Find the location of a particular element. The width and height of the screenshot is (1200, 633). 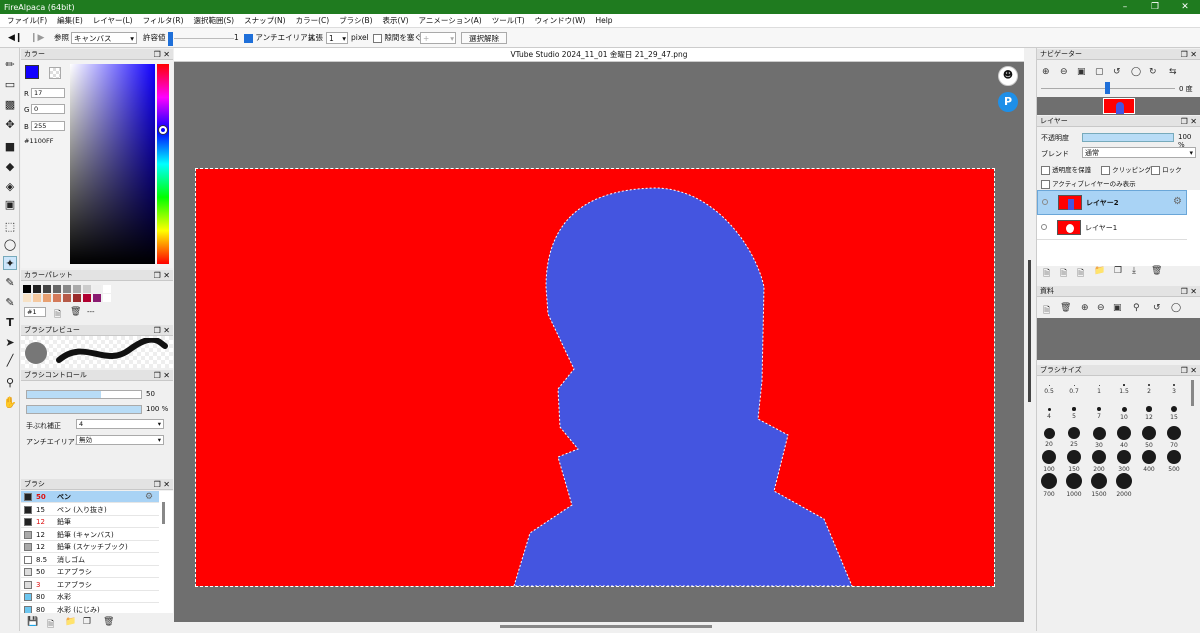

gap-toggle: 隙間を塞ぐ is located at coordinates (397, 38).